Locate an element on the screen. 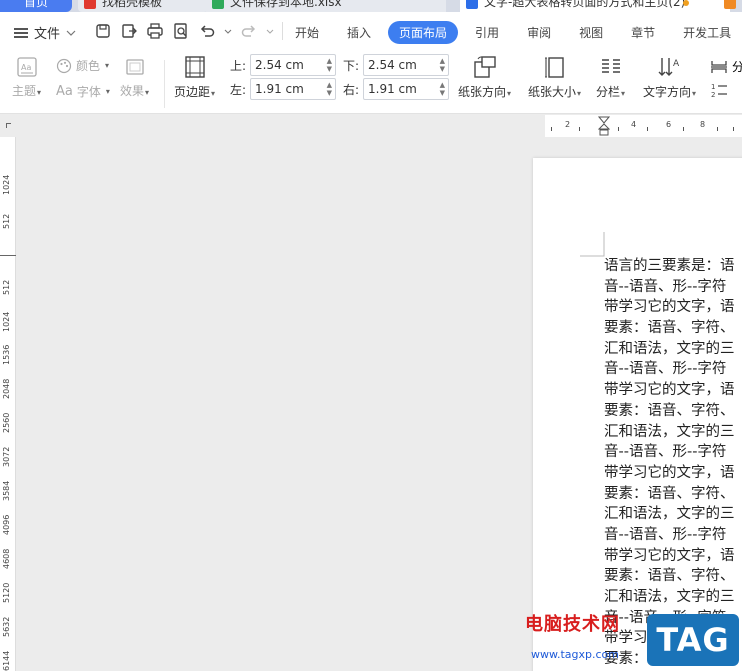  tab-page-layout: 页面布局 is located at coordinates (423, 32).